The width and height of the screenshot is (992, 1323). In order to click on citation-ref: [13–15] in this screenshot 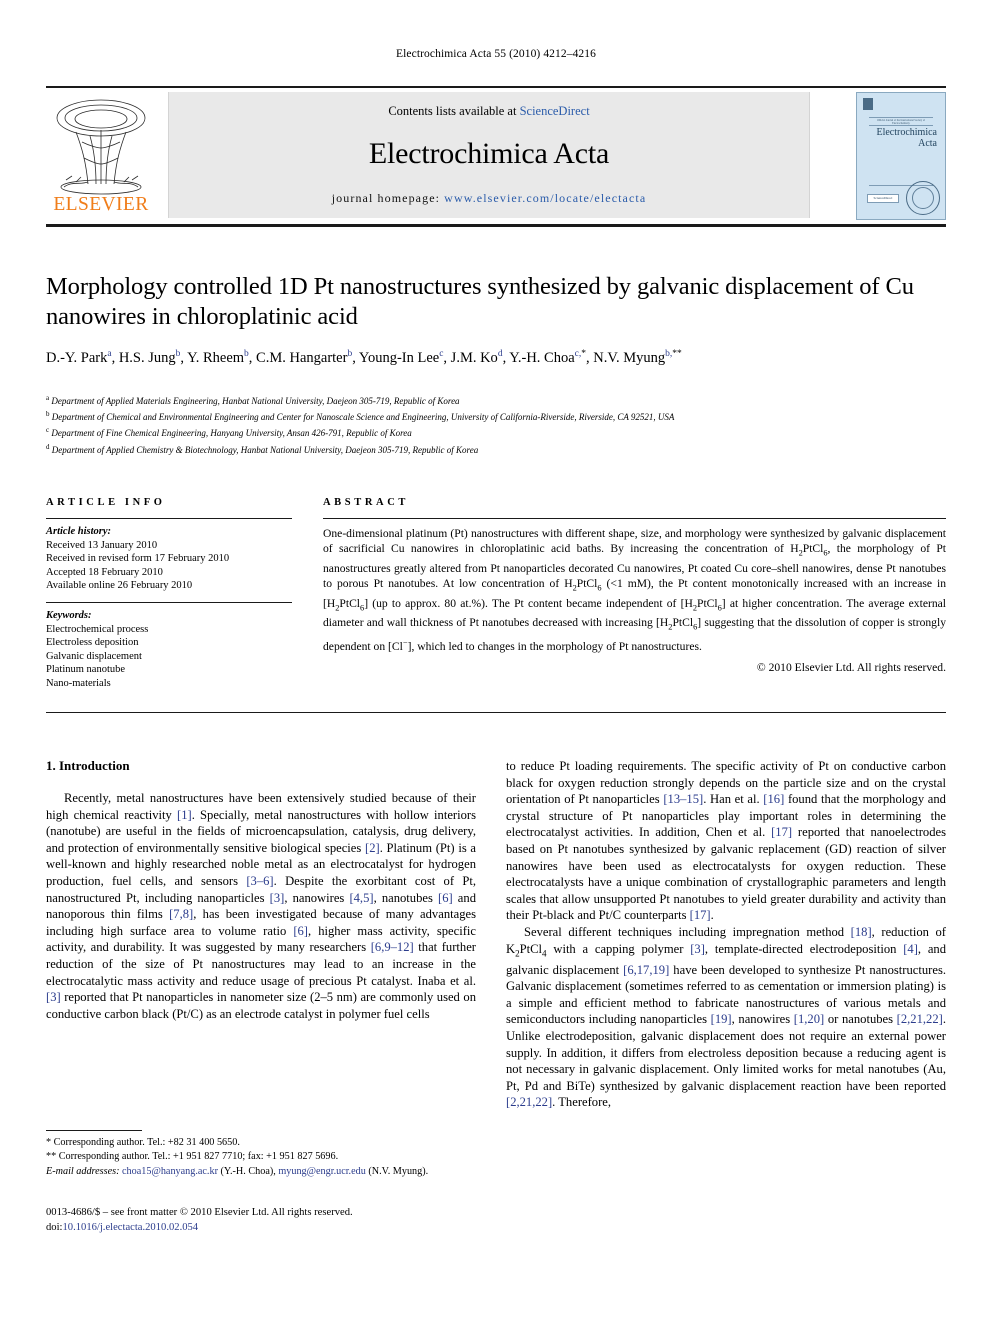, I will do `click(683, 799)`.